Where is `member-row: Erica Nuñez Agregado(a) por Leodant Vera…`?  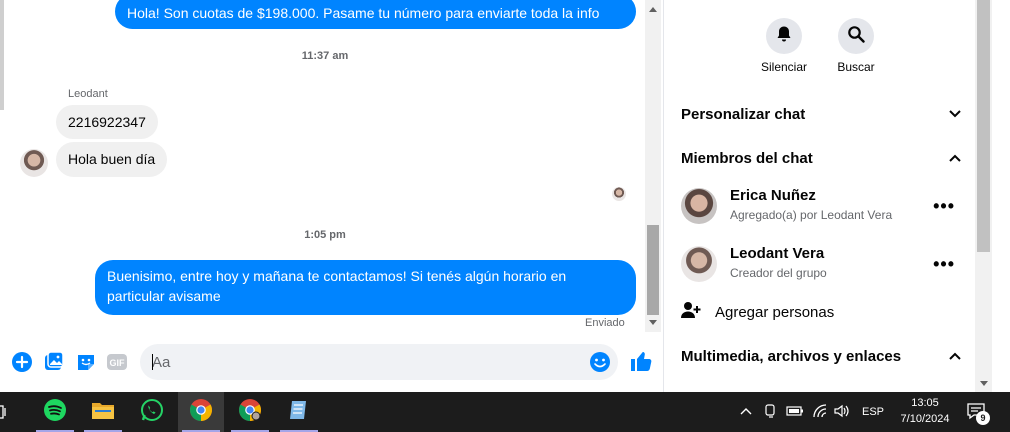 member-row: Erica Nuñez Agregado(a) por Leodant Vera… is located at coordinates (822, 206).